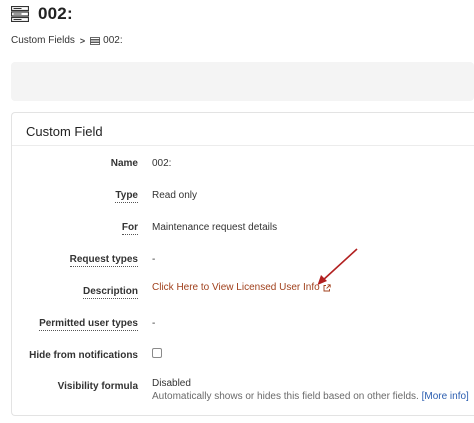 This screenshot has width=474, height=423. I want to click on description-link-text: Click Here to View Licensed User Info, so click(236, 287).